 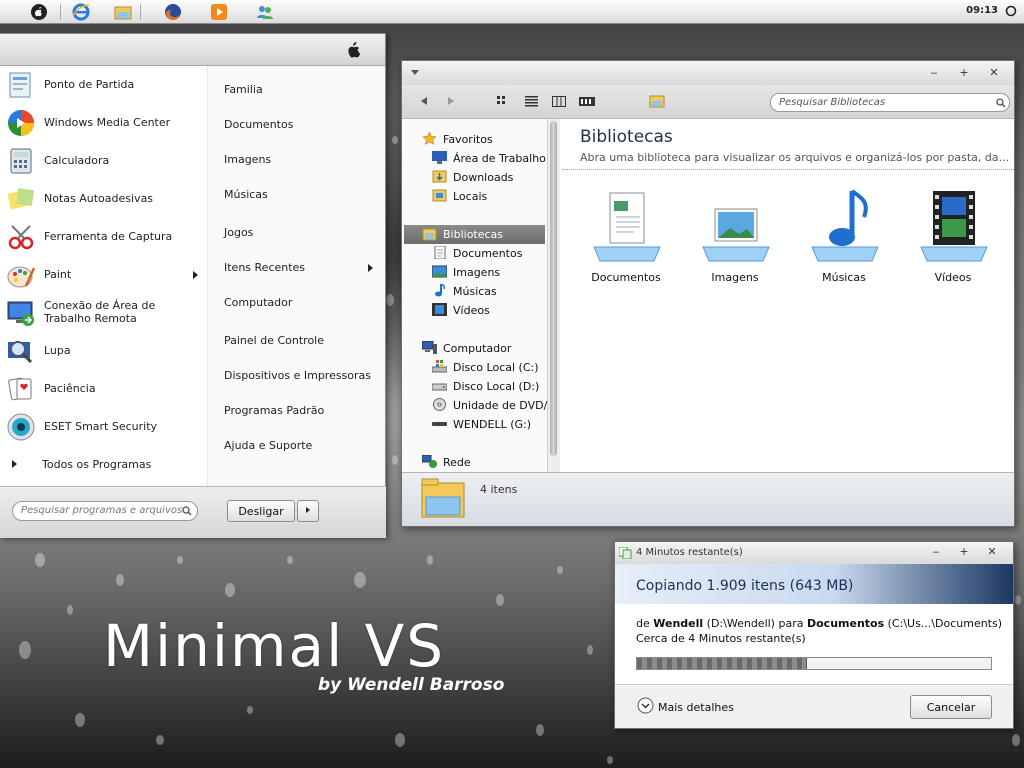 What do you see at coordinates (487, 253) in the screenshot?
I see `nav-documents: Documentos` at bounding box center [487, 253].